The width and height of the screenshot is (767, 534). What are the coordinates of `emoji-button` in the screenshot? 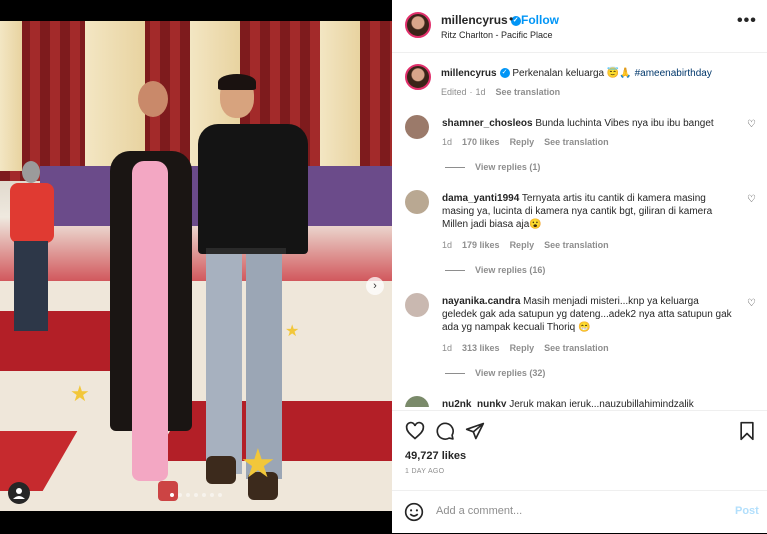 It's located at (414, 513).